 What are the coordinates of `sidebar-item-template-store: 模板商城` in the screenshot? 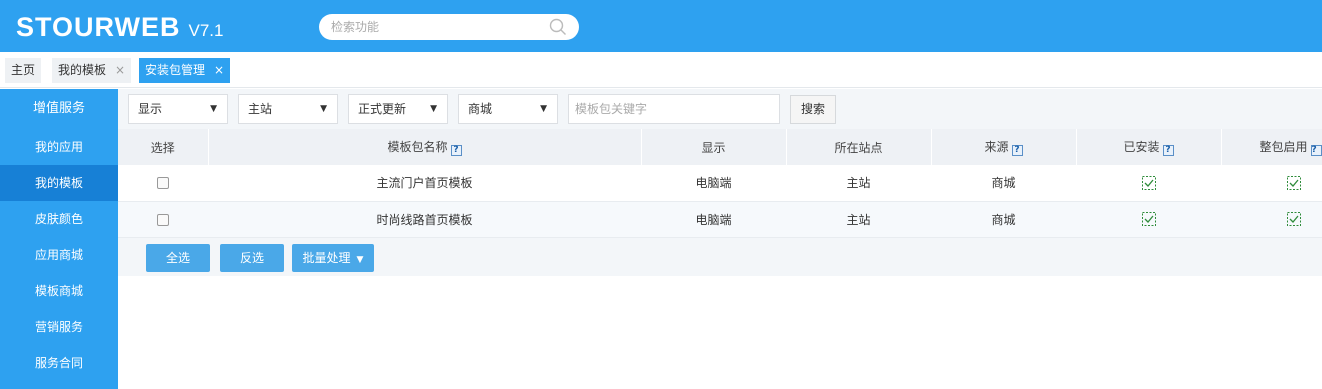 It's located at (59, 291).